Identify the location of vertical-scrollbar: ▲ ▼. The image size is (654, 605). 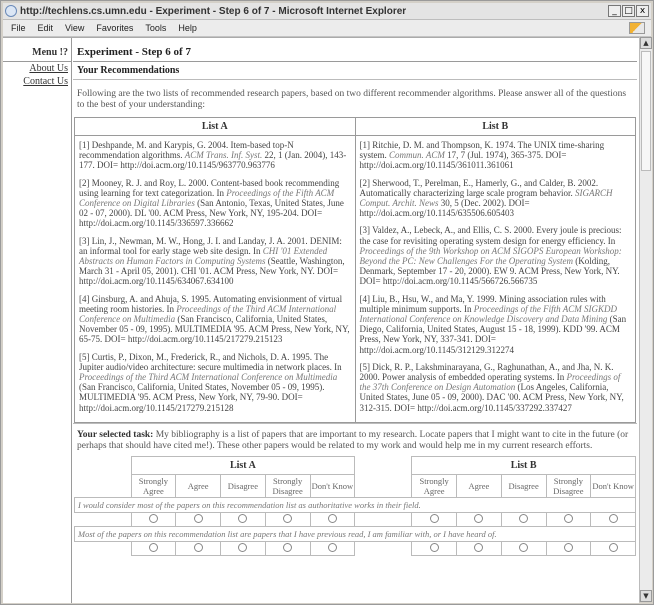
(645, 319).